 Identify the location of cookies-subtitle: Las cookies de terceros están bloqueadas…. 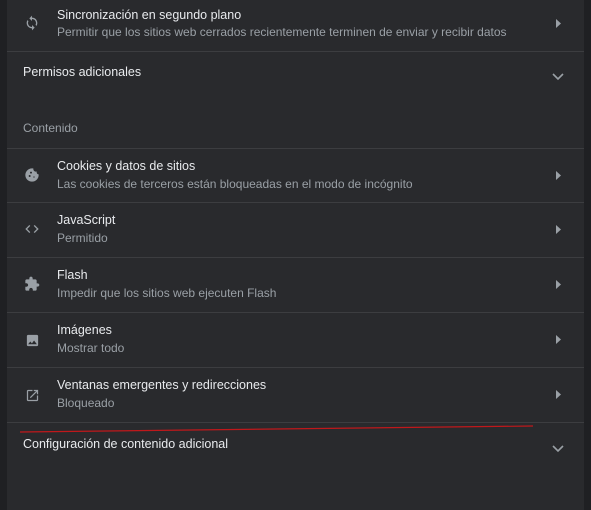
(235, 184).